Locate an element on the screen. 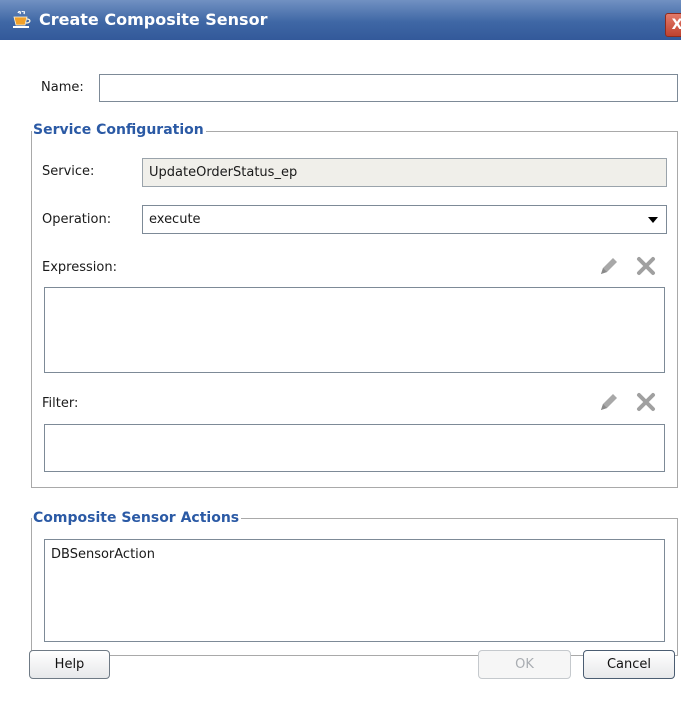 The image size is (681, 717). close-icon: X is located at coordinates (673, 25).